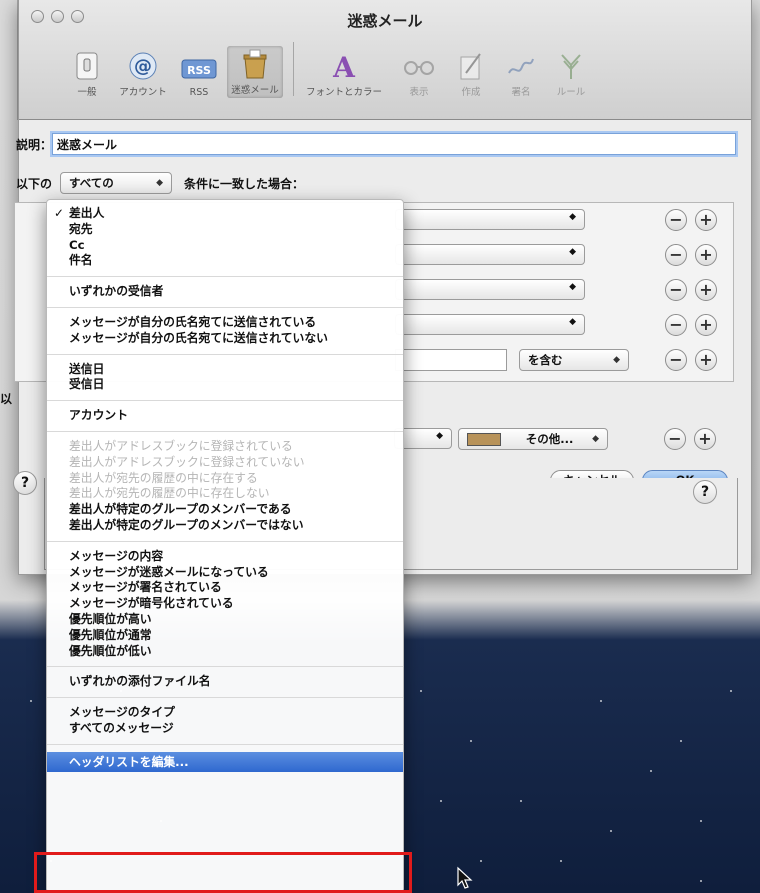 This screenshot has width=760, height=893. I want to click on toolbar-label: 迷惑メール, so click(255, 90).